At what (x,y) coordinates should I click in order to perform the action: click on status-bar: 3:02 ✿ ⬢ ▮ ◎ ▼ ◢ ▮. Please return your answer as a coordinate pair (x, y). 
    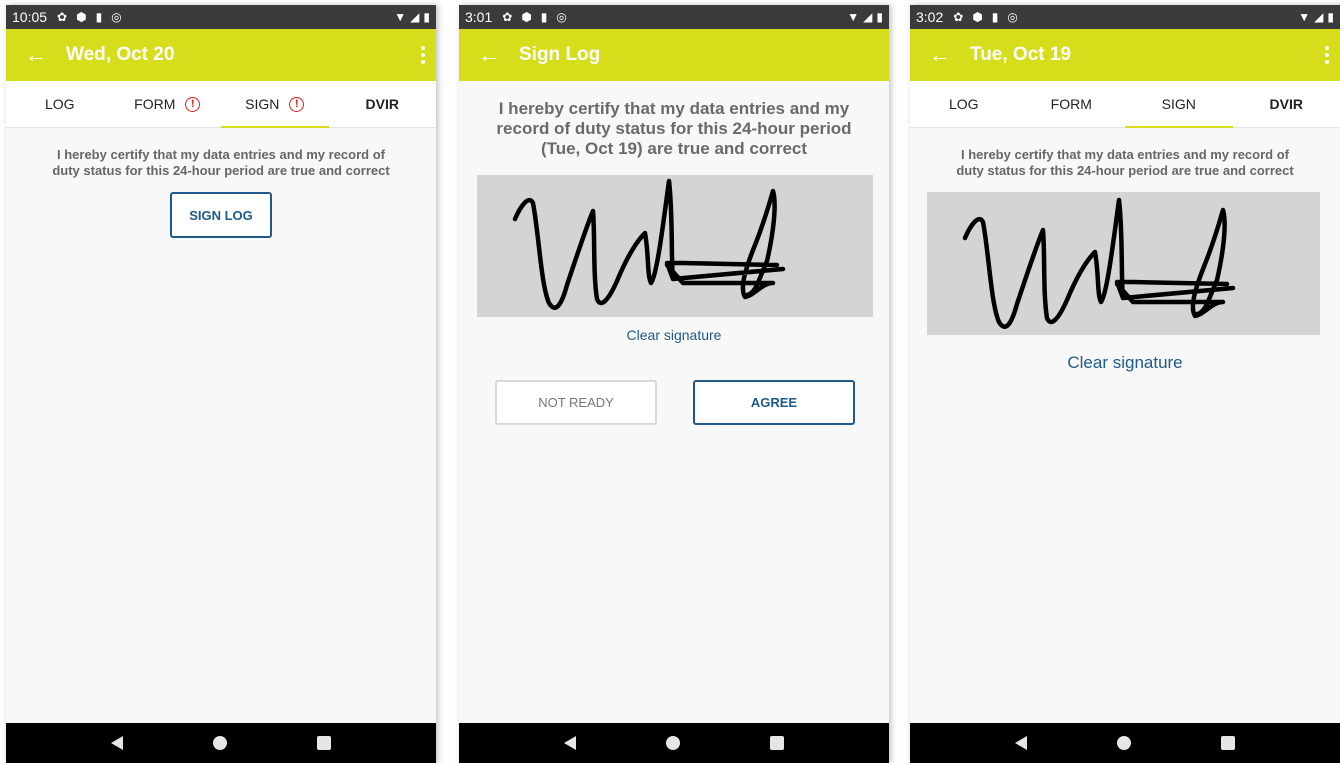
    Looking at the image, I should click on (1125, 17).